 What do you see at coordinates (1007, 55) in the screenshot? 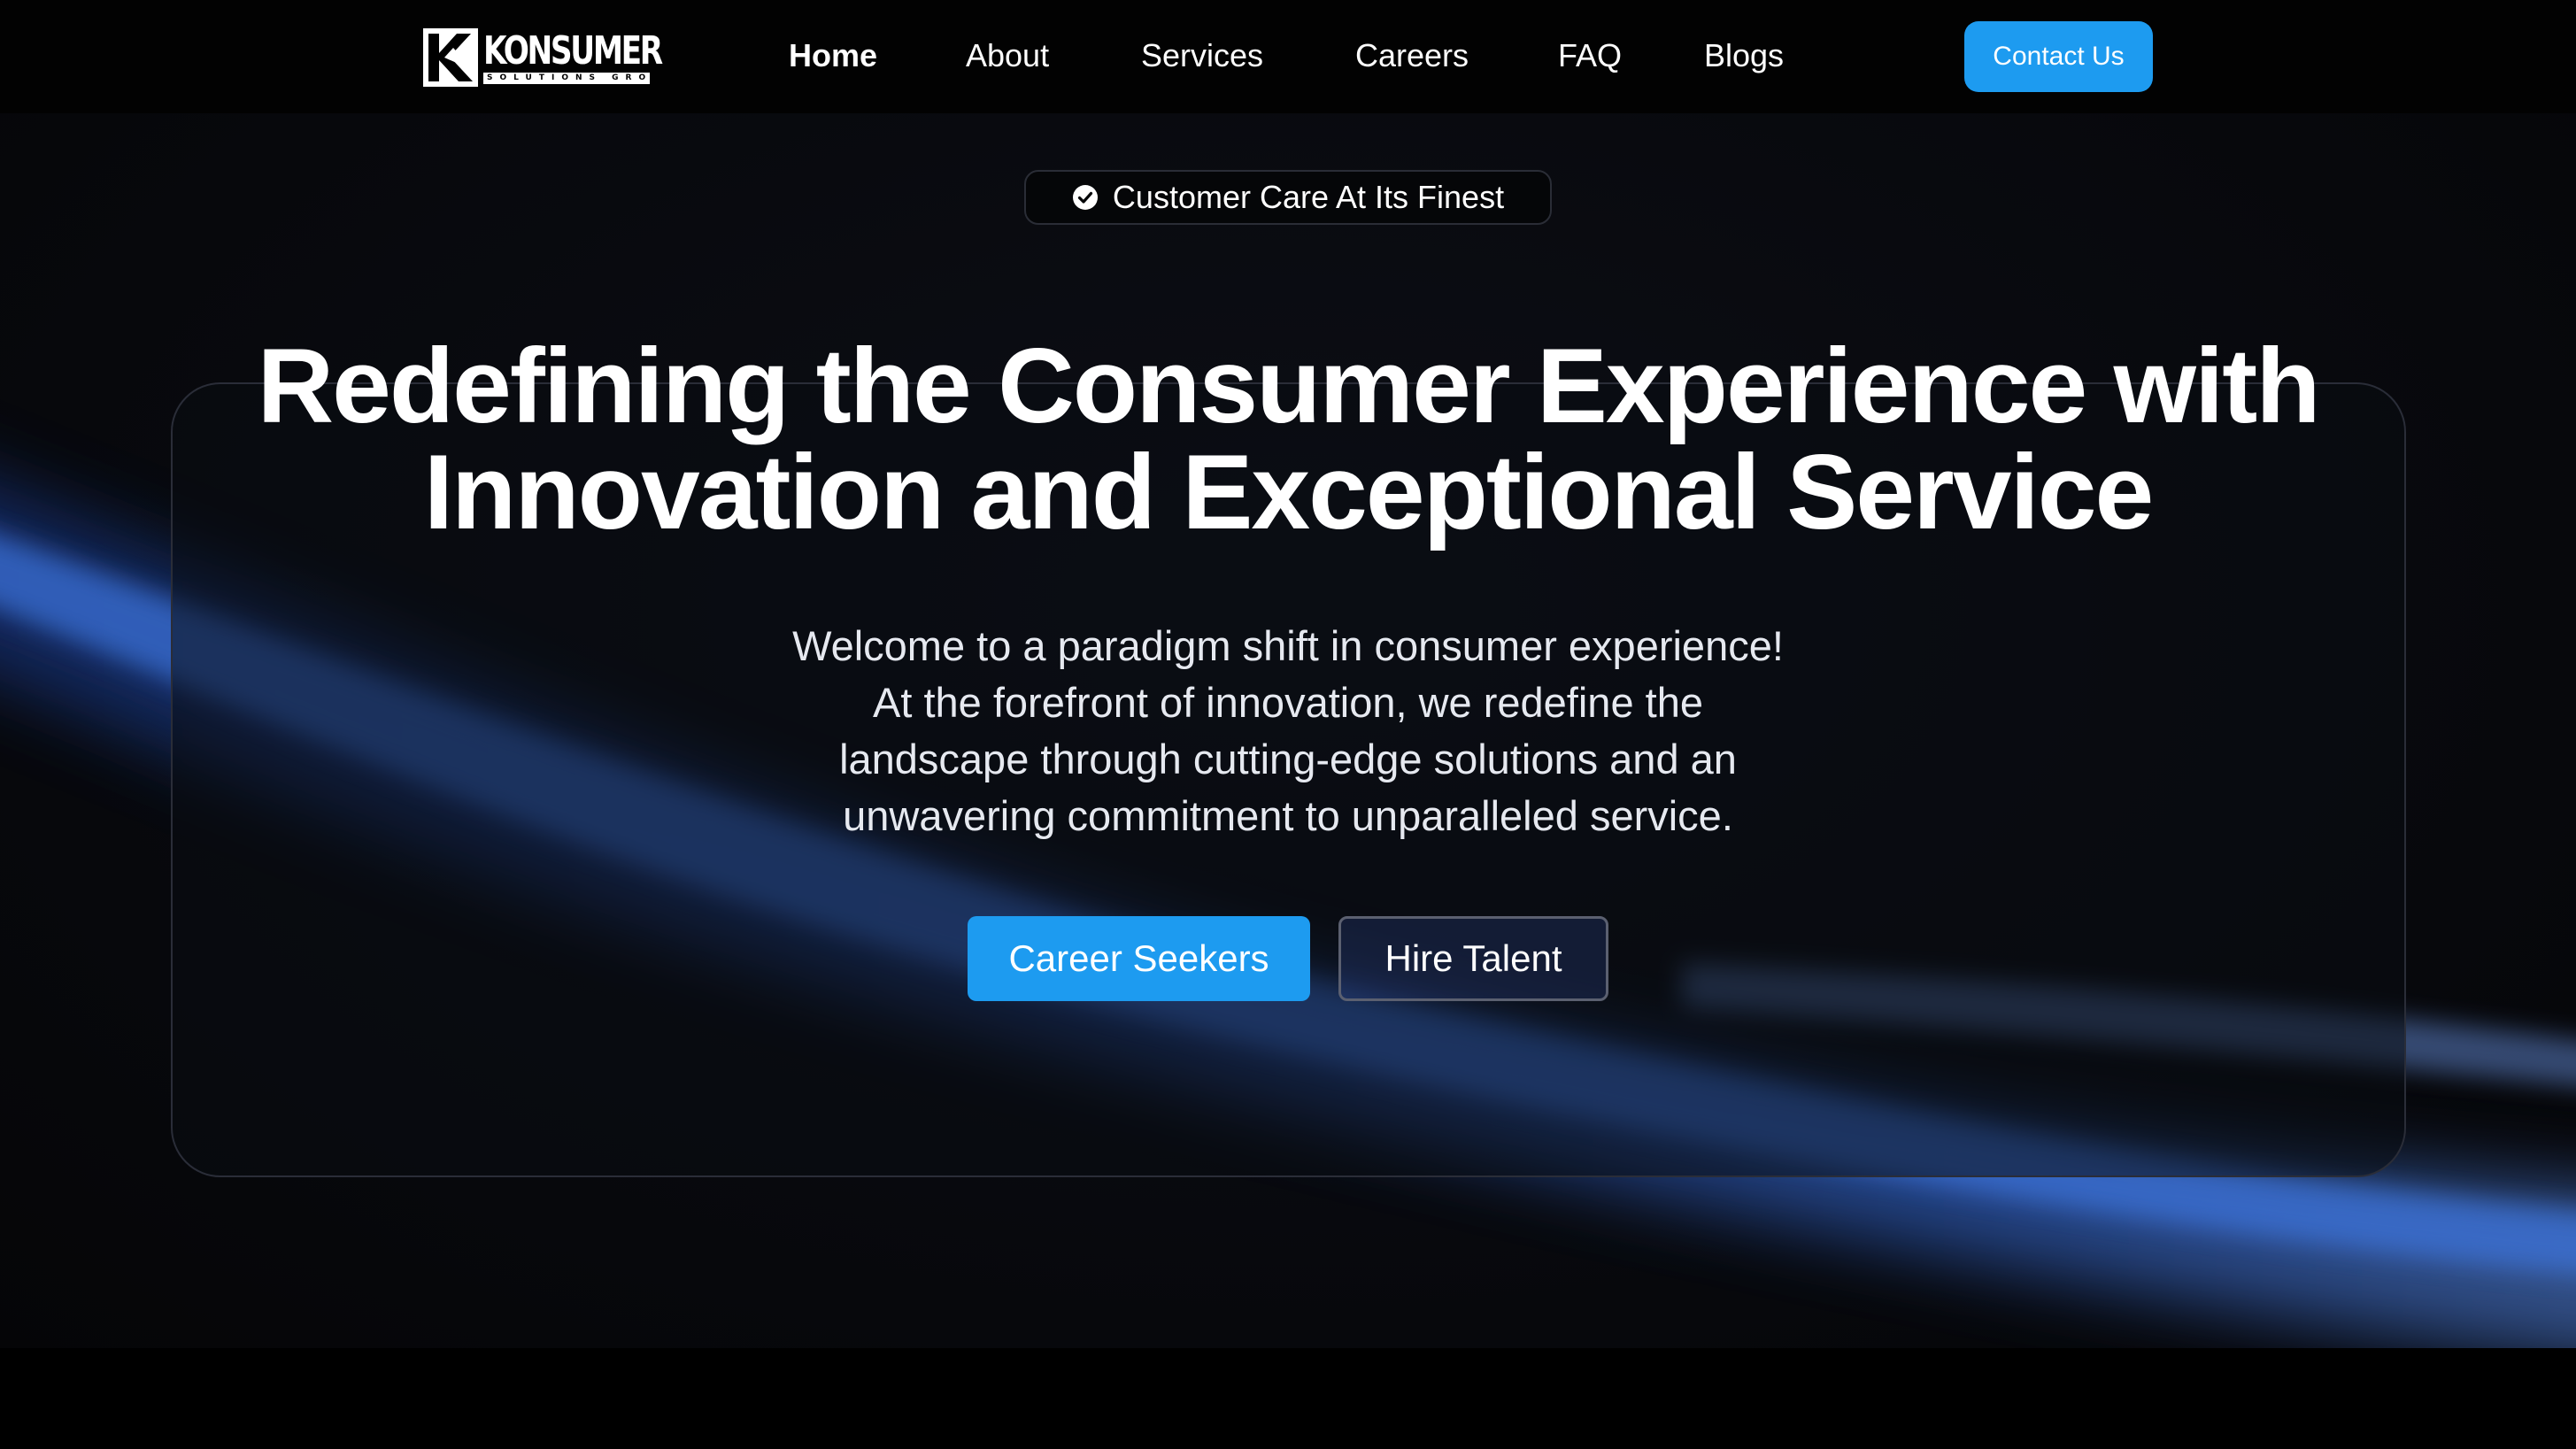
I see `nav-item-about: About` at bounding box center [1007, 55].